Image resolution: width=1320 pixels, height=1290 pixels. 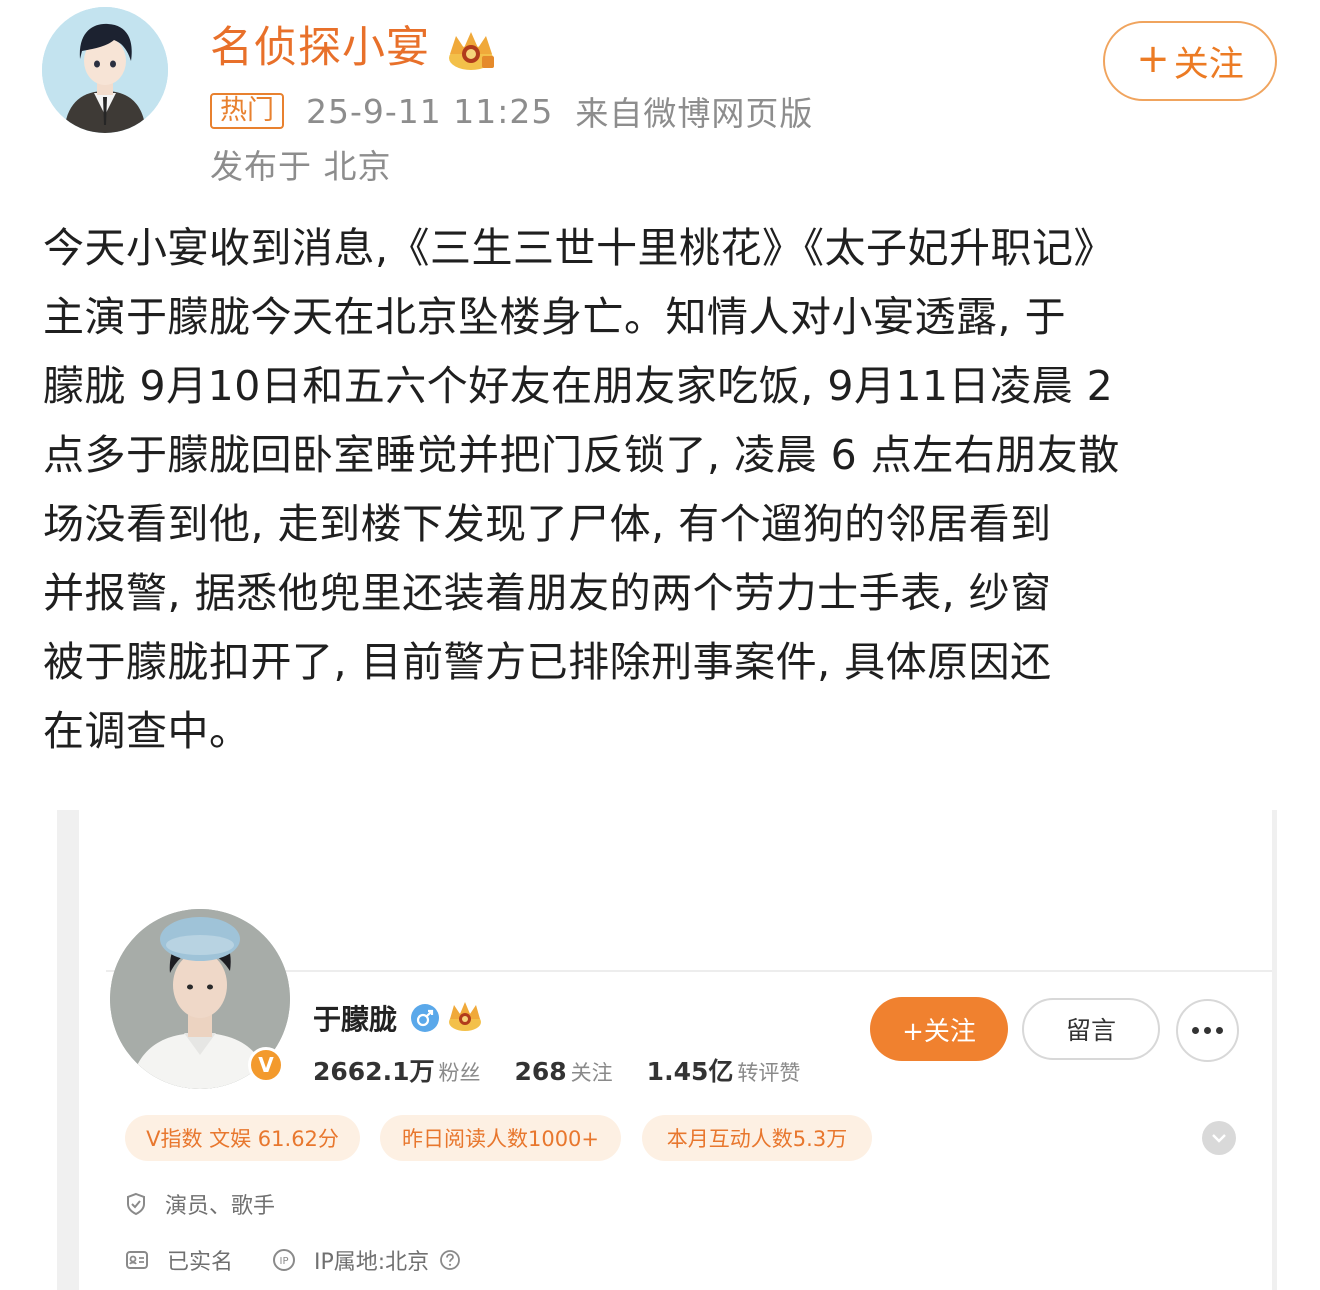 I want to click on ip-location-text: IP属地:北京, so click(x=372, y=1262).